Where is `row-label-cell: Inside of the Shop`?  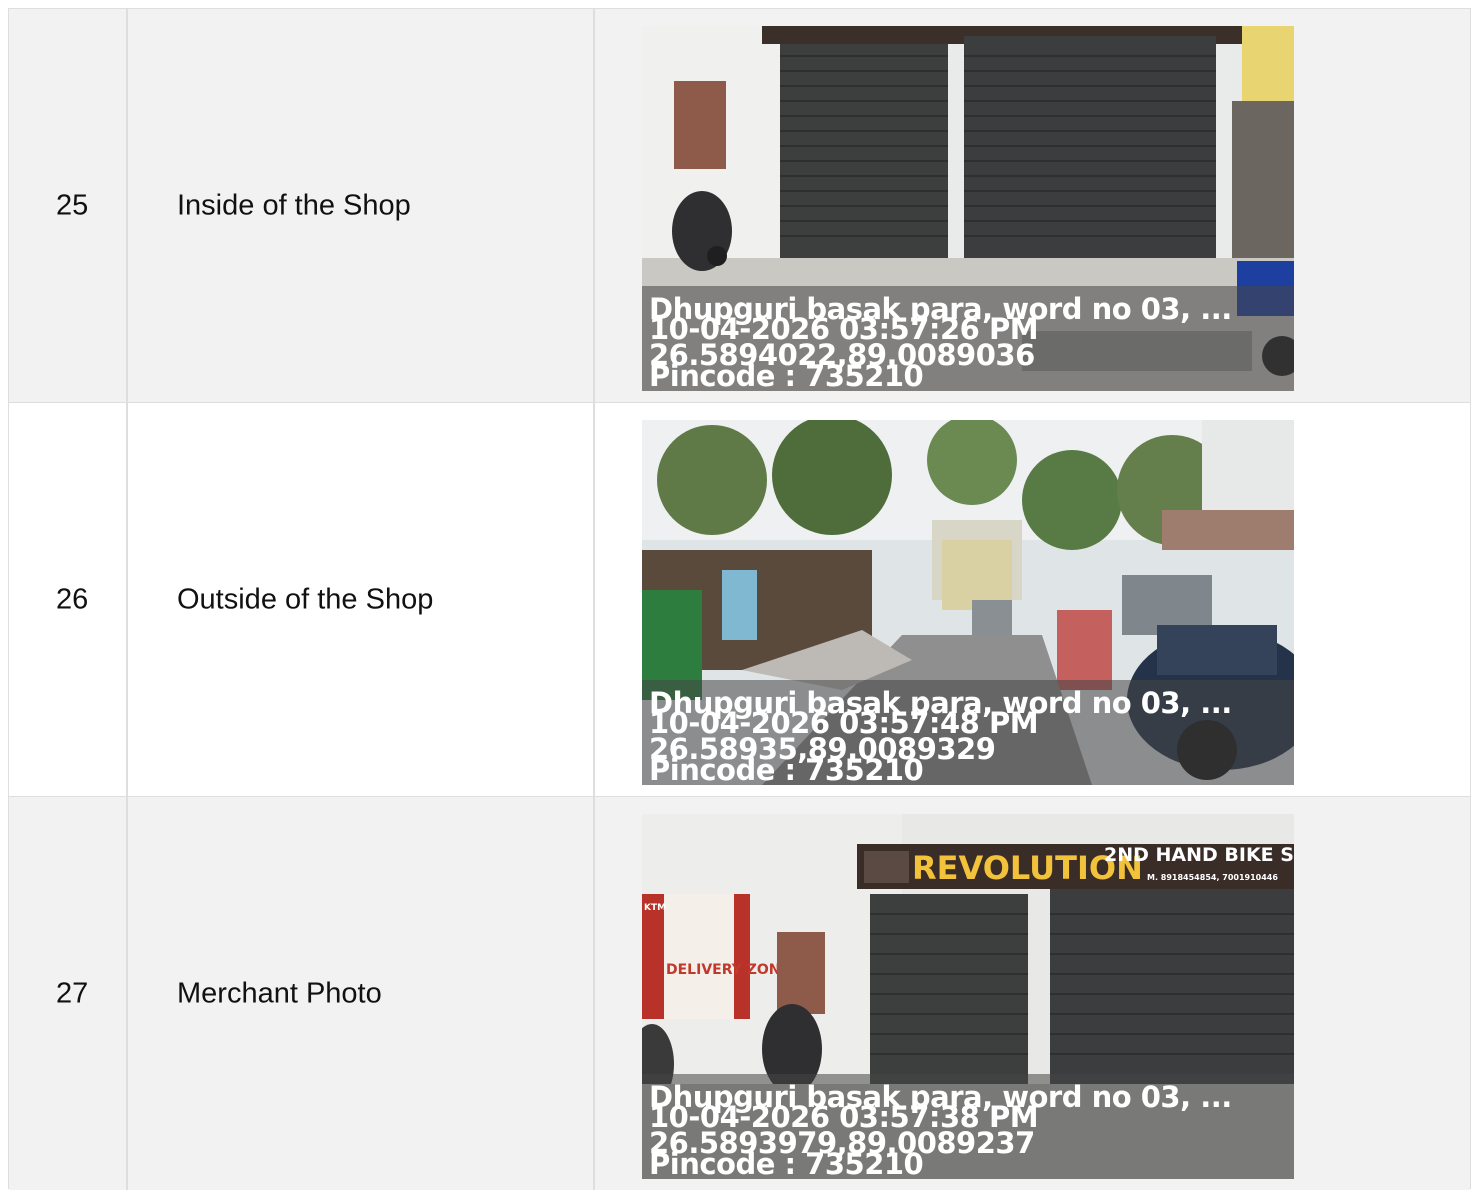 row-label-cell: Inside of the Shop is located at coordinates (361, 205).